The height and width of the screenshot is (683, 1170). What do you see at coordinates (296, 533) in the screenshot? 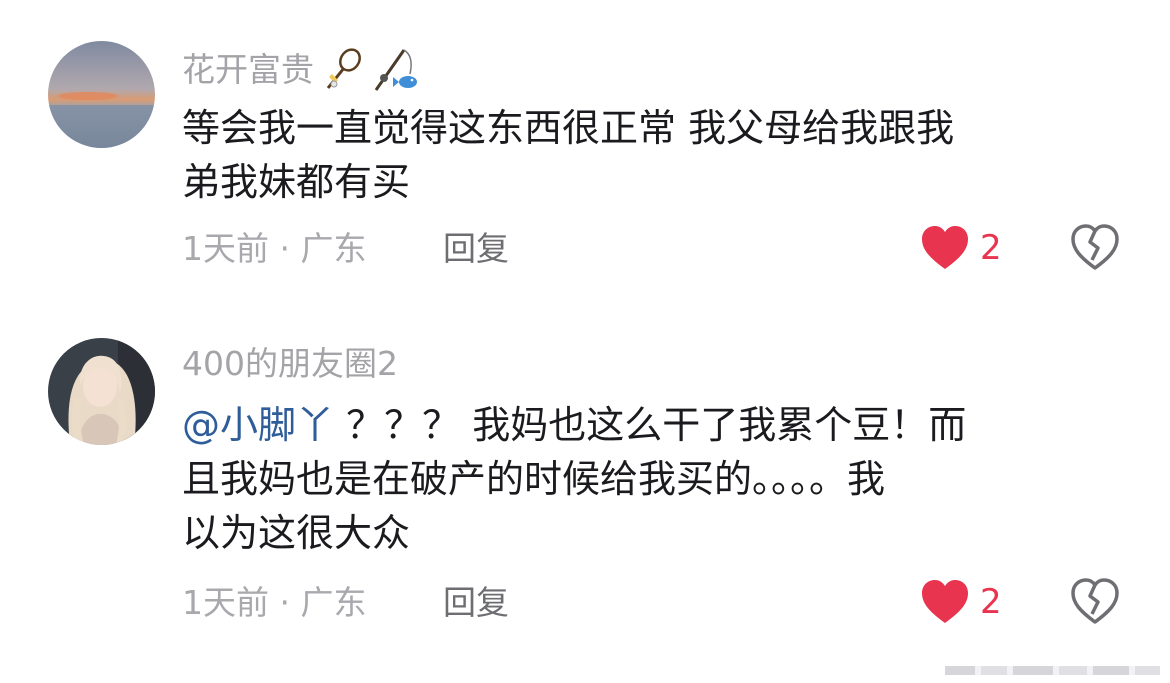
I see `comment-line: 以为这很大众` at bounding box center [296, 533].